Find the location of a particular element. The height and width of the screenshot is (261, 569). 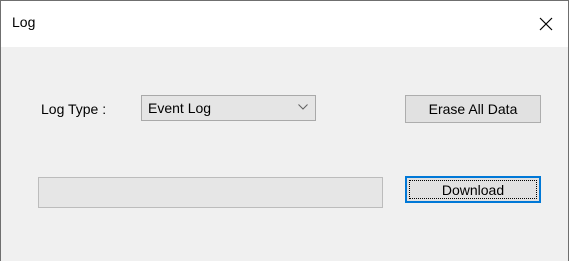

erase-all-data-button: Erase All Data is located at coordinates (473, 109).